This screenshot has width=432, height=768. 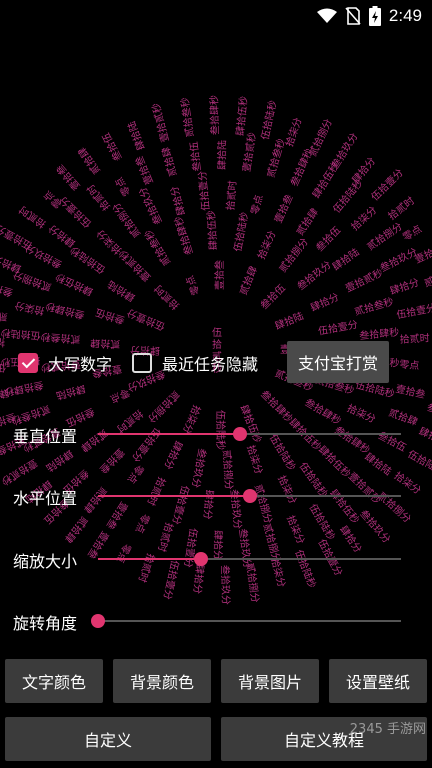 I want to click on clock-ring-text: 叁拾肆秒, so click(x=214, y=115).